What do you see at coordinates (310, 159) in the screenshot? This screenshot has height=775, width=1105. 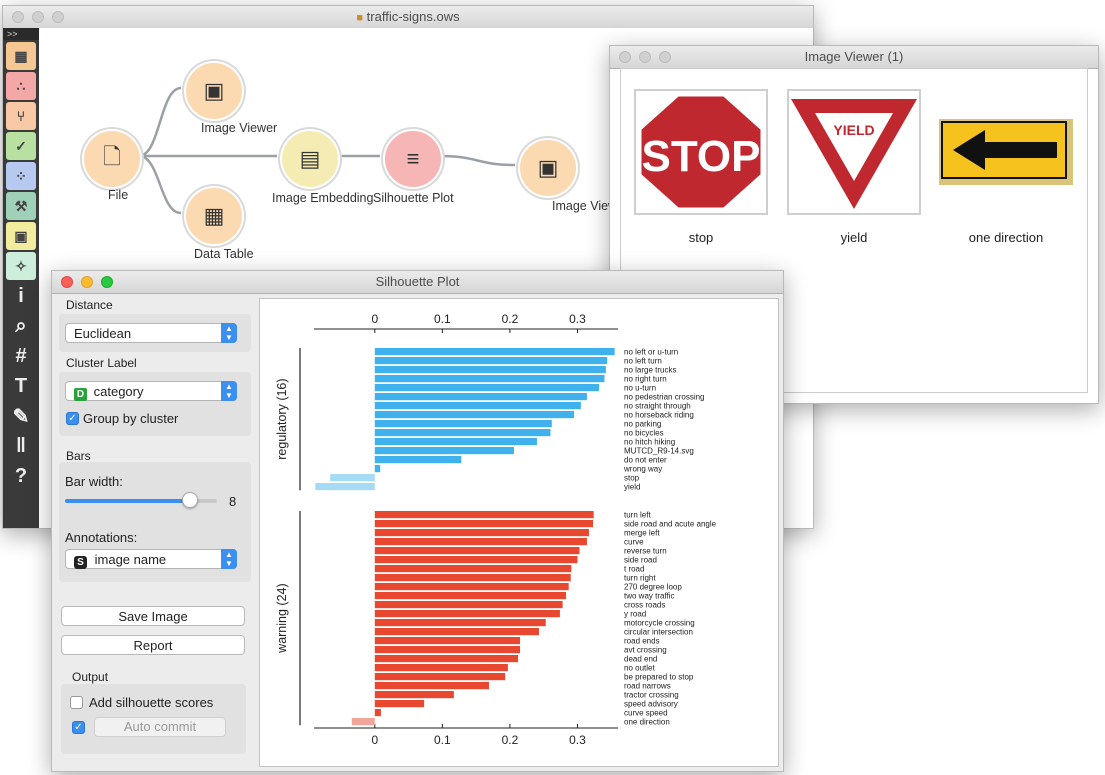 I see `node-image-embedding: ▤` at bounding box center [310, 159].